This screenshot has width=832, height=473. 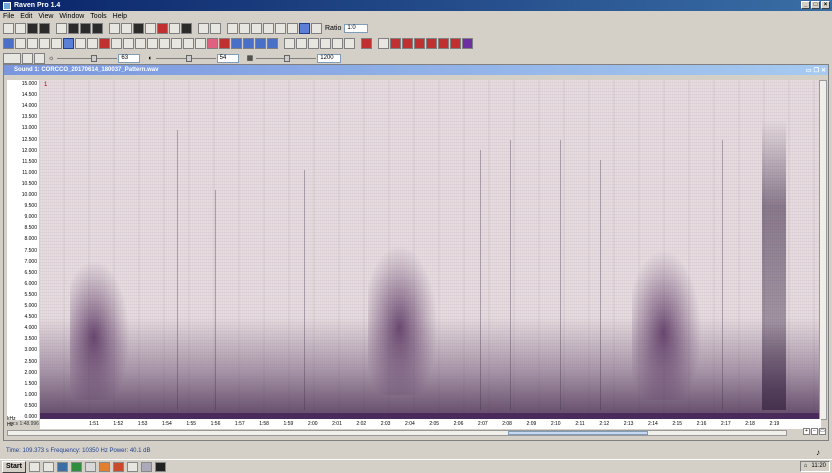 What do you see at coordinates (146, 466) in the screenshot?
I see `raven-task-icon` at bounding box center [146, 466].